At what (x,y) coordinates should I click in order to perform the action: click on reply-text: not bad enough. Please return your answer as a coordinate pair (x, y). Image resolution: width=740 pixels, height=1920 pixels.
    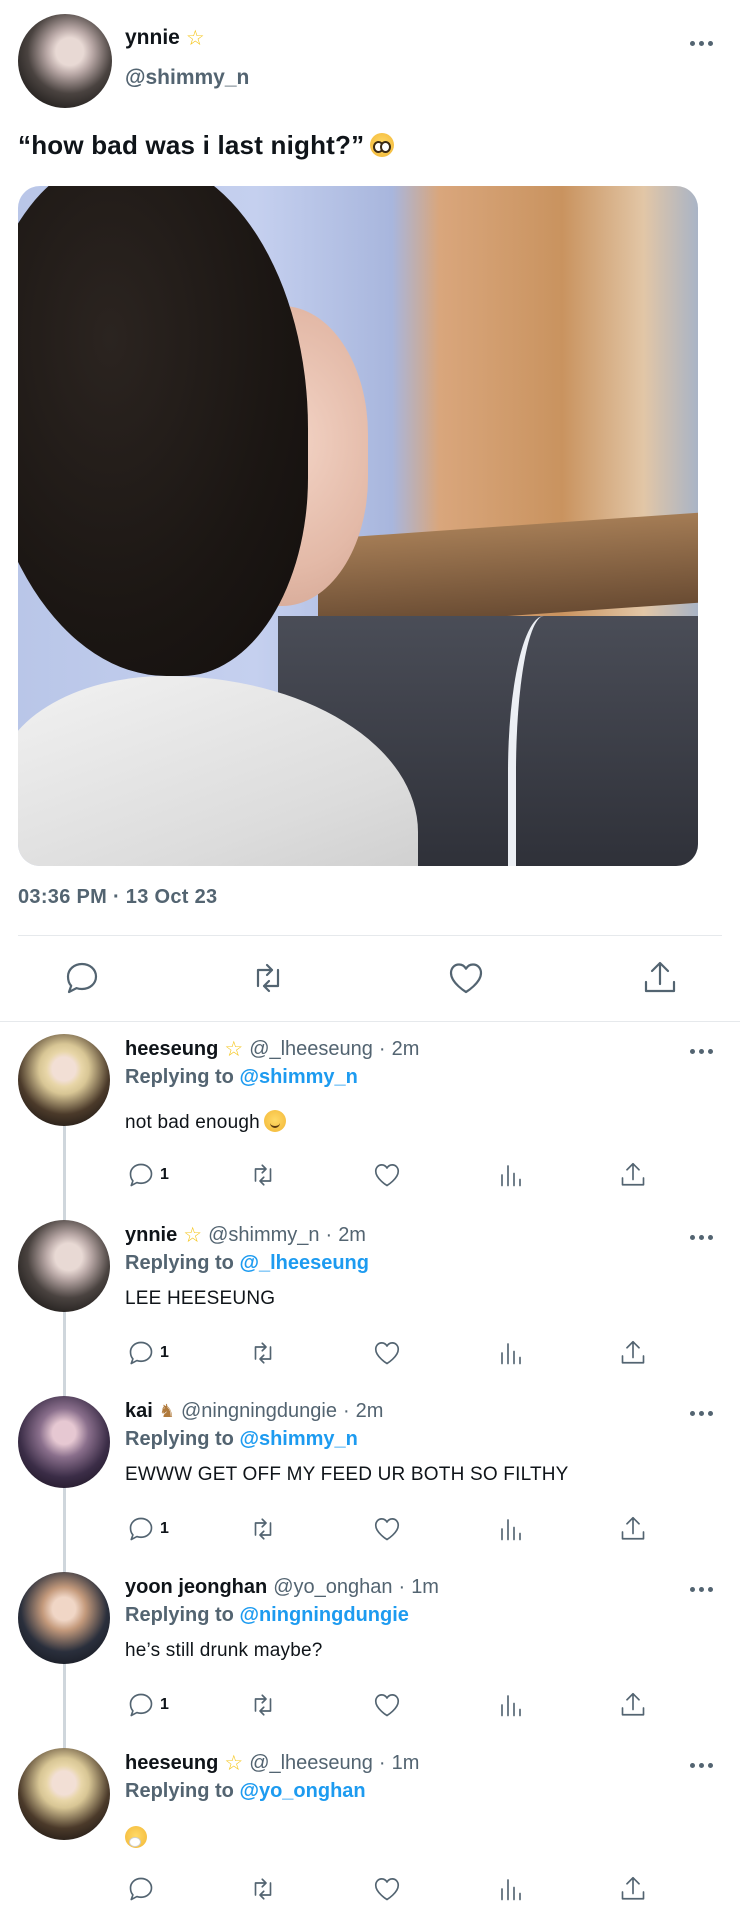
    Looking at the image, I should click on (205, 1122).